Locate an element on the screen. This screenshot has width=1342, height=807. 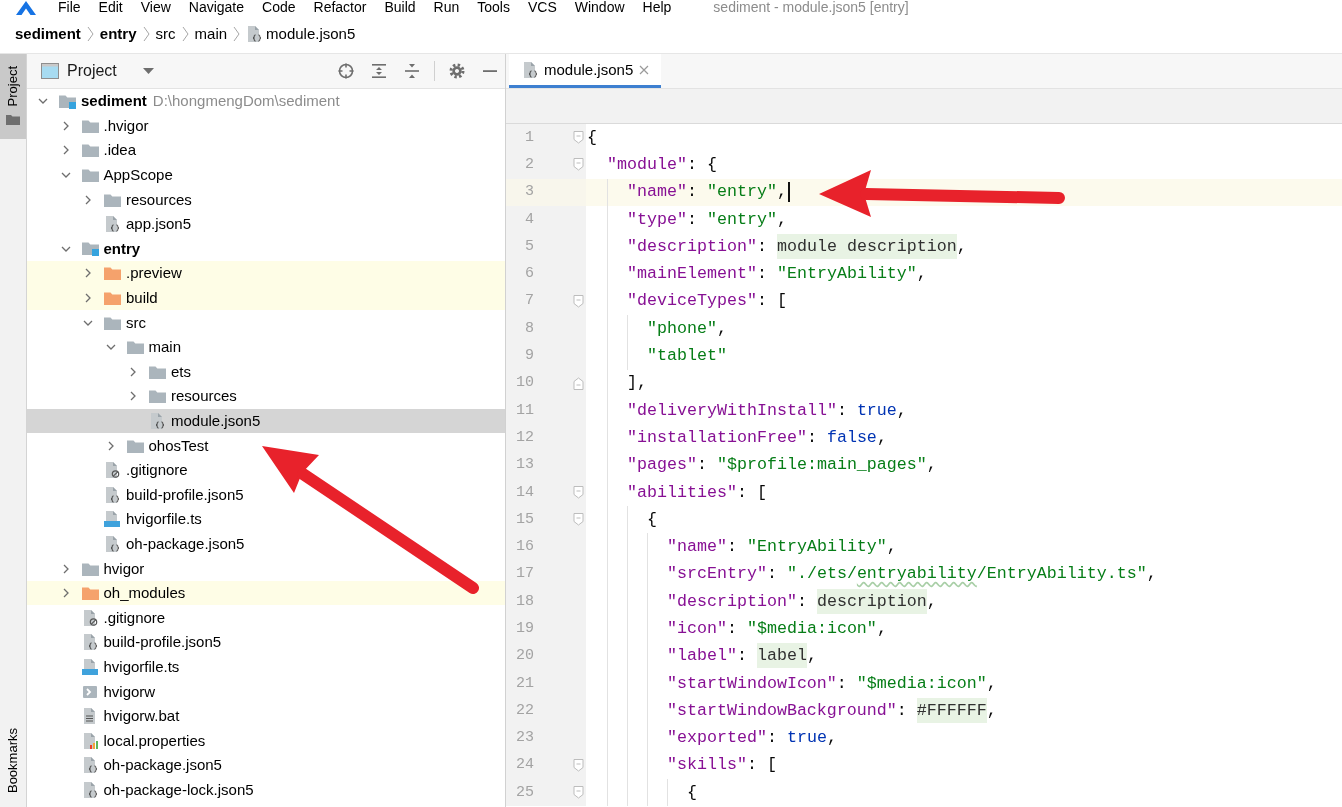
tree-item: src is located at coordinates (266, 322).